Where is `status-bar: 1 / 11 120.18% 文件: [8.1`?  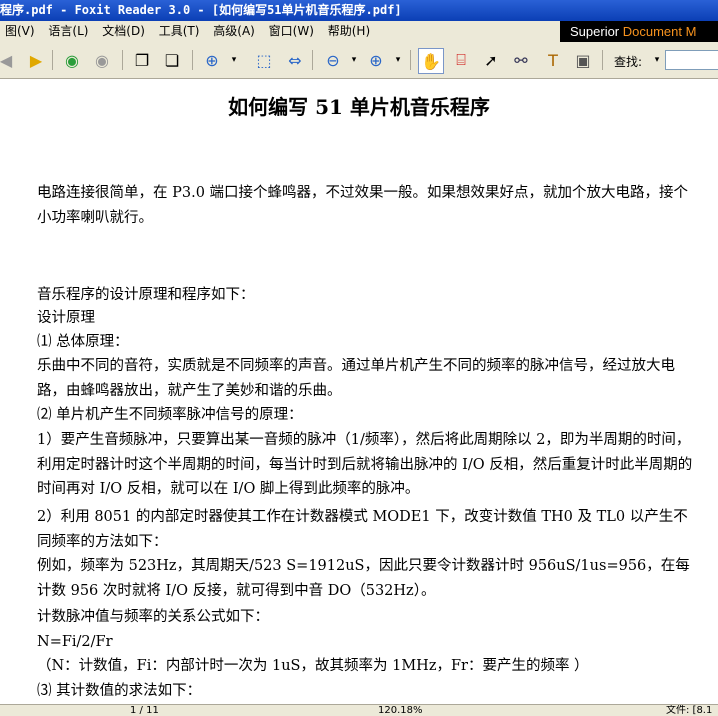 status-bar: 1 / 11 120.18% 文件: [8.1 is located at coordinates (359, 710).